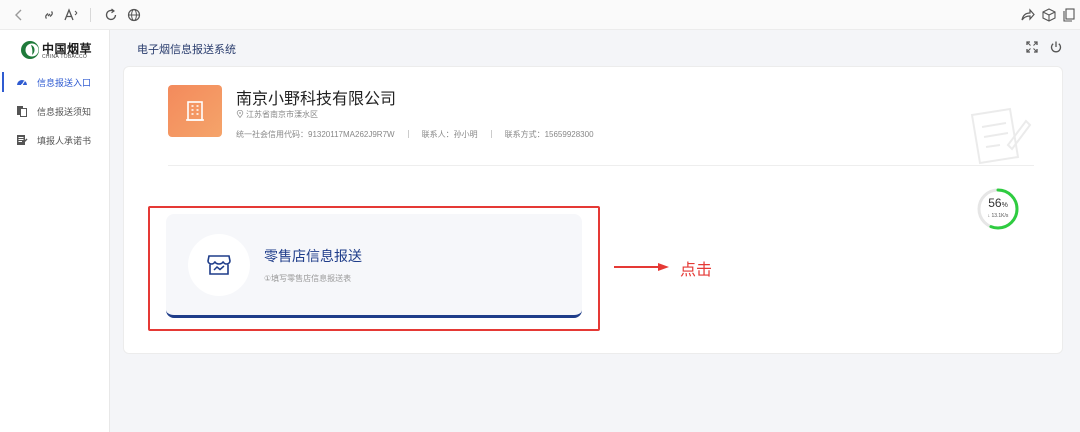 Image resolution: width=1080 pixels, height=432 pixels. What do you see at coordinates (1004, 205) in the screenshot?
I see `speed-percent-unit: %` at bounding box center [1004, 205].